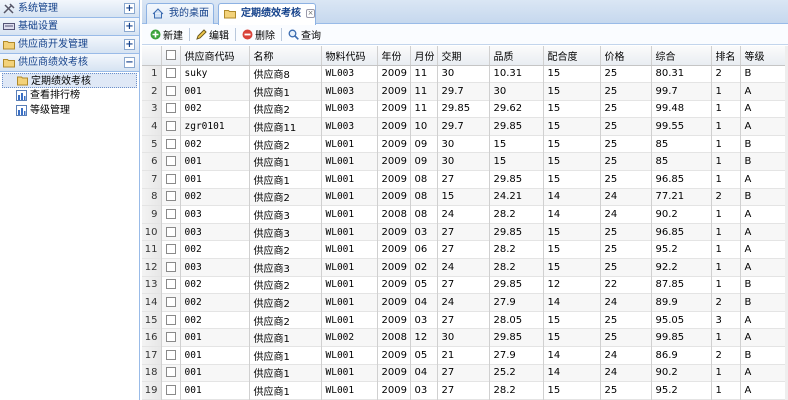 The height and width of the screenshot is (400, 788). I want to click on menu-item-ranking: 查看排行榜, so click(69, 95).